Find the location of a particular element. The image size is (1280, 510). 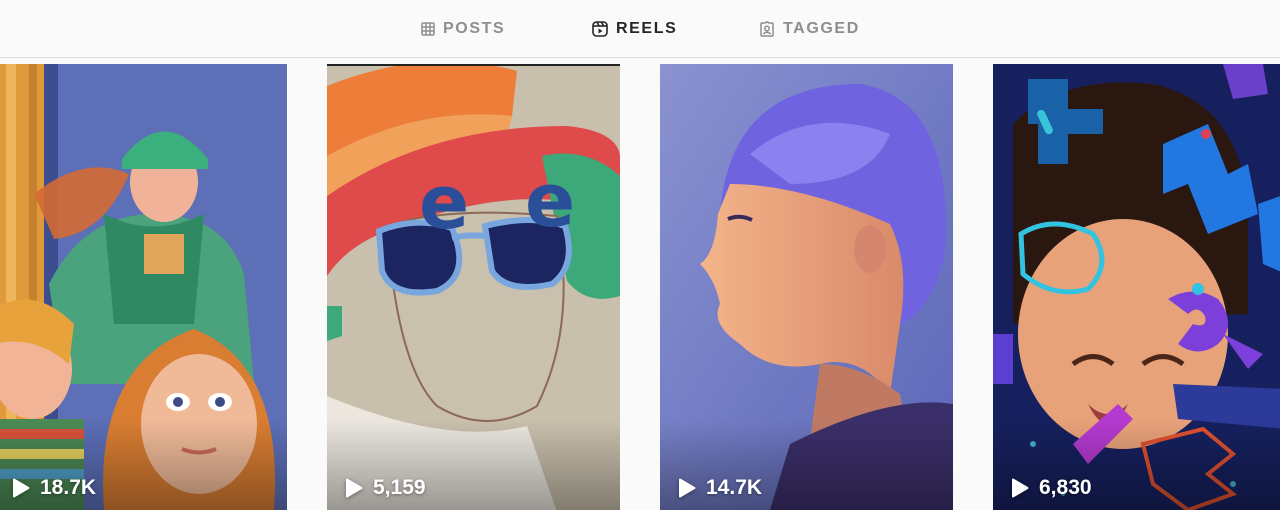

view-count: 18.7K is located at coordinates (54, 488).